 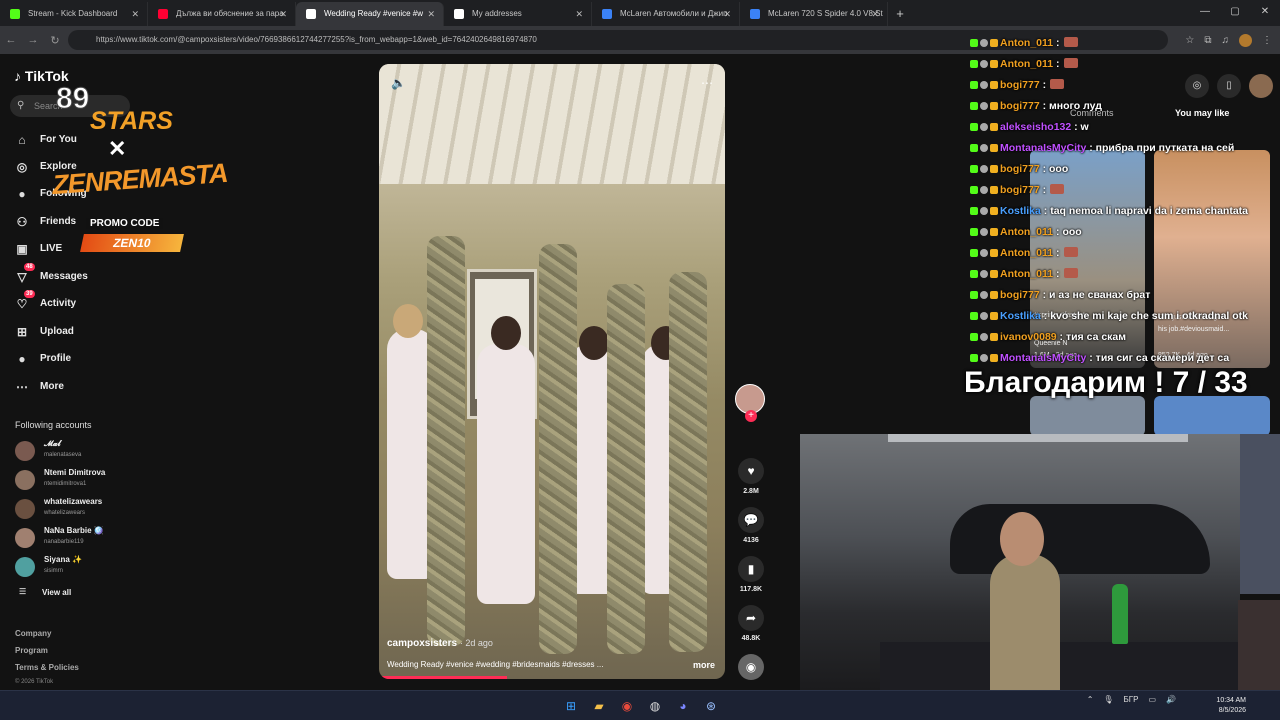 I want to click on more-options-icon: ⋯, so click(x=707, y=83).